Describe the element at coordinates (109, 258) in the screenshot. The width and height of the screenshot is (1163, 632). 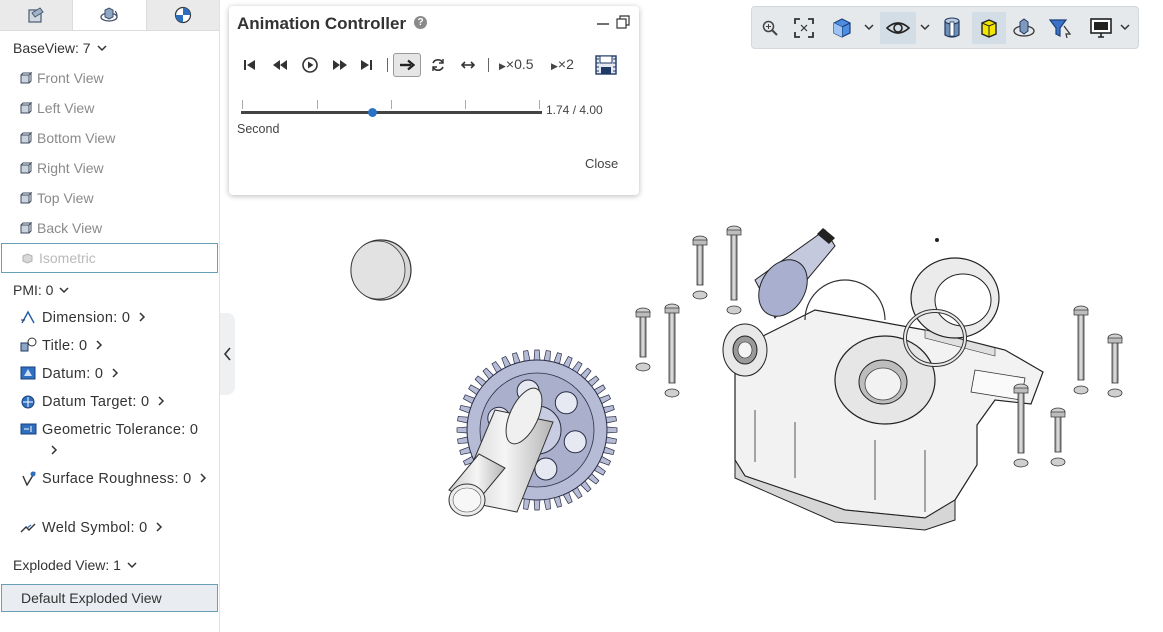
I see `view-item: Isometric` at that location.